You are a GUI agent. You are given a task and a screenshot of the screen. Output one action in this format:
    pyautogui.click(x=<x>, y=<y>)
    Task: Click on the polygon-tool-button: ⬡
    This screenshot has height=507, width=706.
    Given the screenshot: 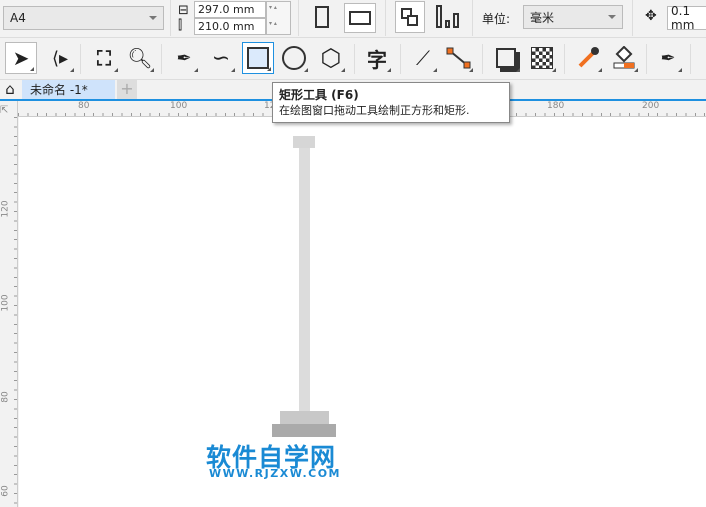 What is the action you would take?
    pyautogui.click(x=331, y=58)
    